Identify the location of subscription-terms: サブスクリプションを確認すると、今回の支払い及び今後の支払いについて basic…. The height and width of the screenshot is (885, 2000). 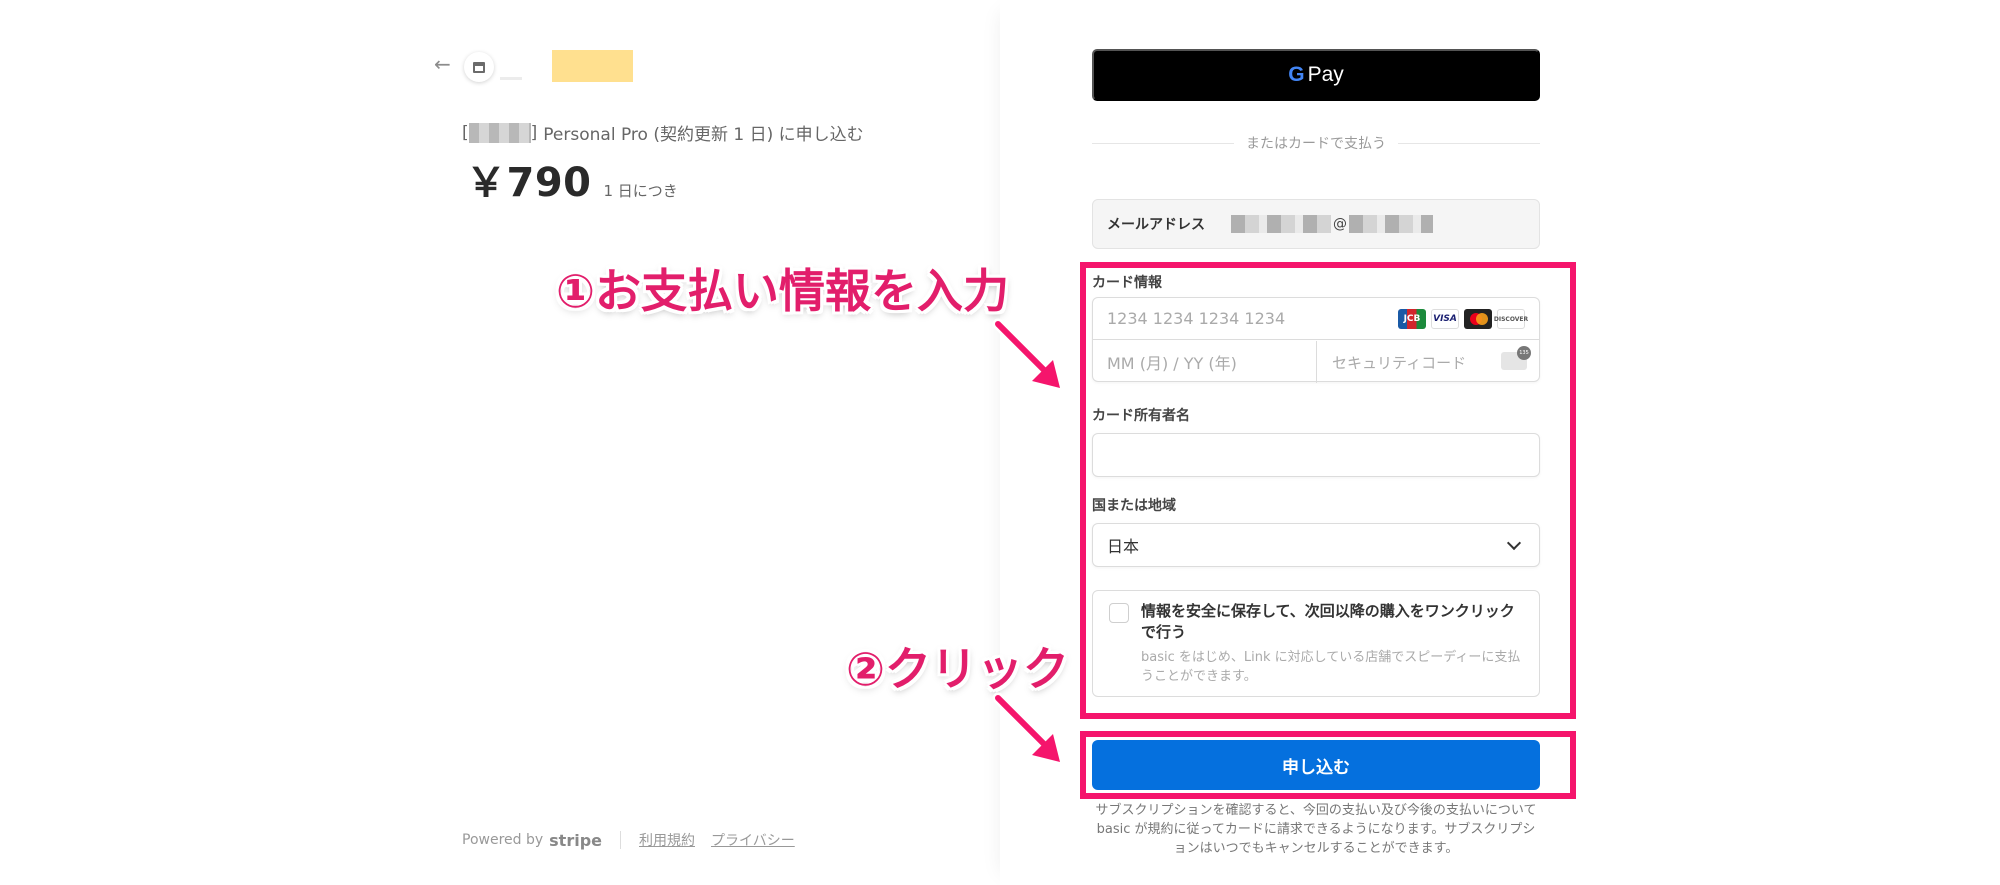
(1316, 829).